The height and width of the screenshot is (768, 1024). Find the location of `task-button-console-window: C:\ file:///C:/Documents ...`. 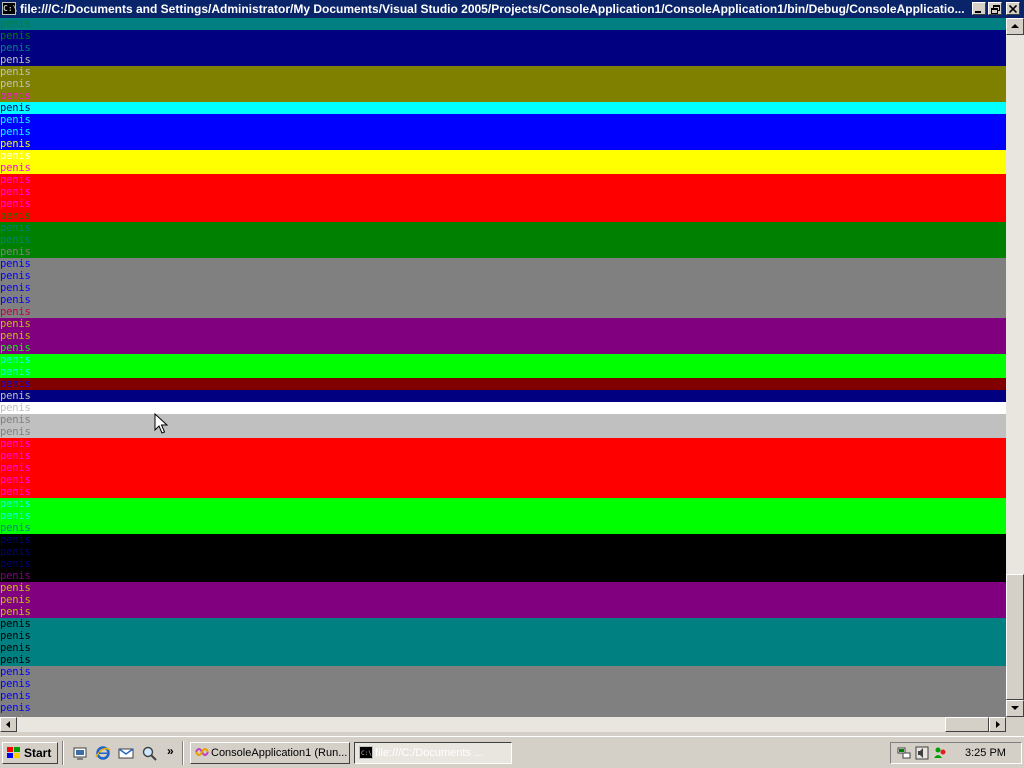

task-button-console-window: C:\ file:///C:/Documents ... is located at coordinates (433, 753).